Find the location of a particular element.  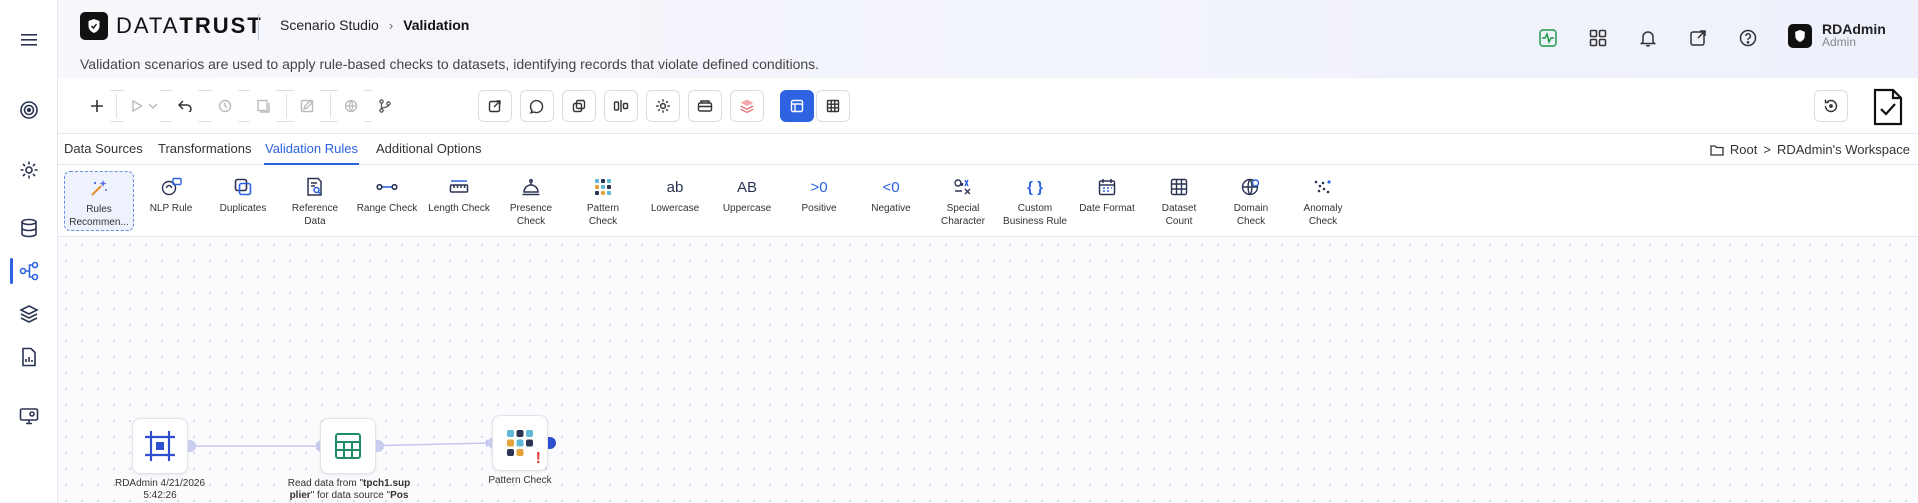

rule-pattern-check: Pattern Check is located at coordinates (603, 201).